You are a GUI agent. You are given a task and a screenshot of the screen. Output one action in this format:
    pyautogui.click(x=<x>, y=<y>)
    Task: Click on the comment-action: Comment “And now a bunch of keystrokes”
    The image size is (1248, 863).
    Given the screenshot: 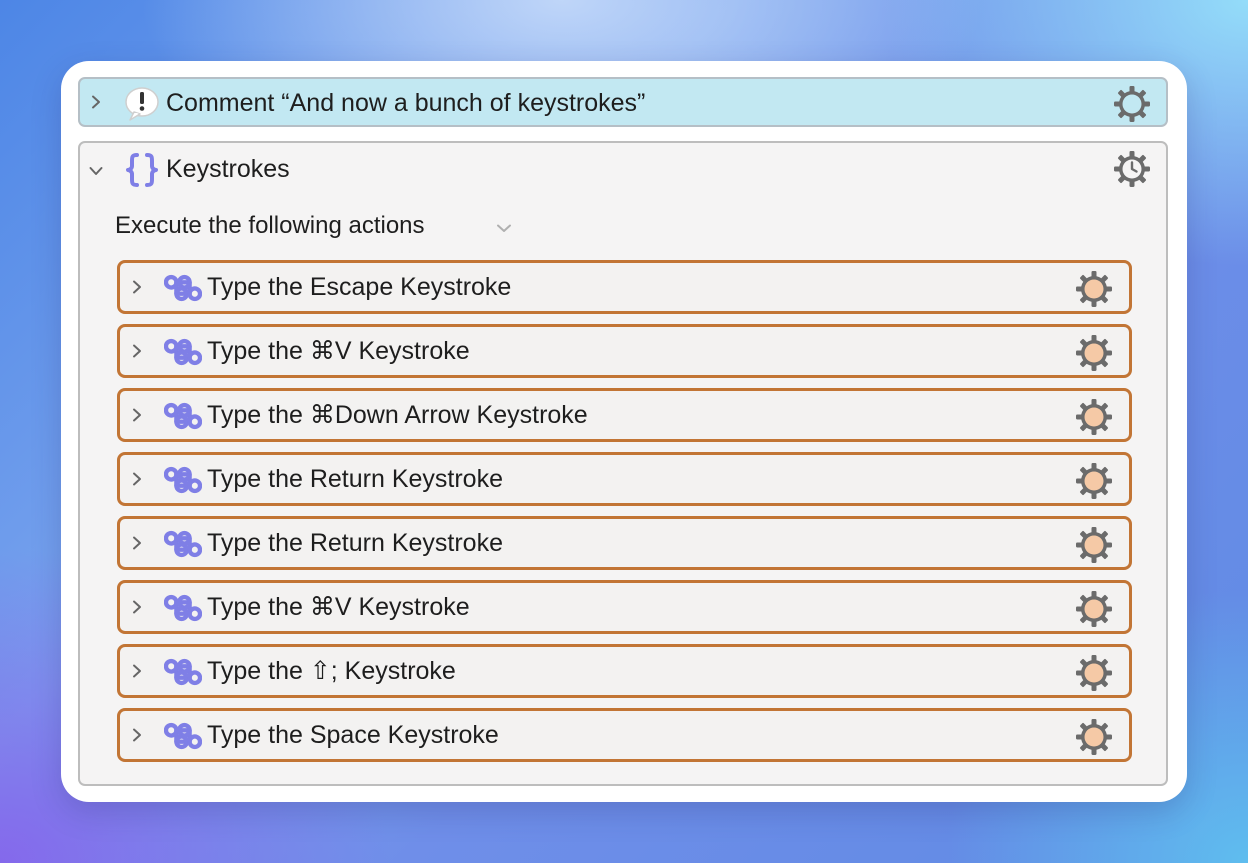 What is the action you would take?
    pyautogui.click(x=623, y=102)
    